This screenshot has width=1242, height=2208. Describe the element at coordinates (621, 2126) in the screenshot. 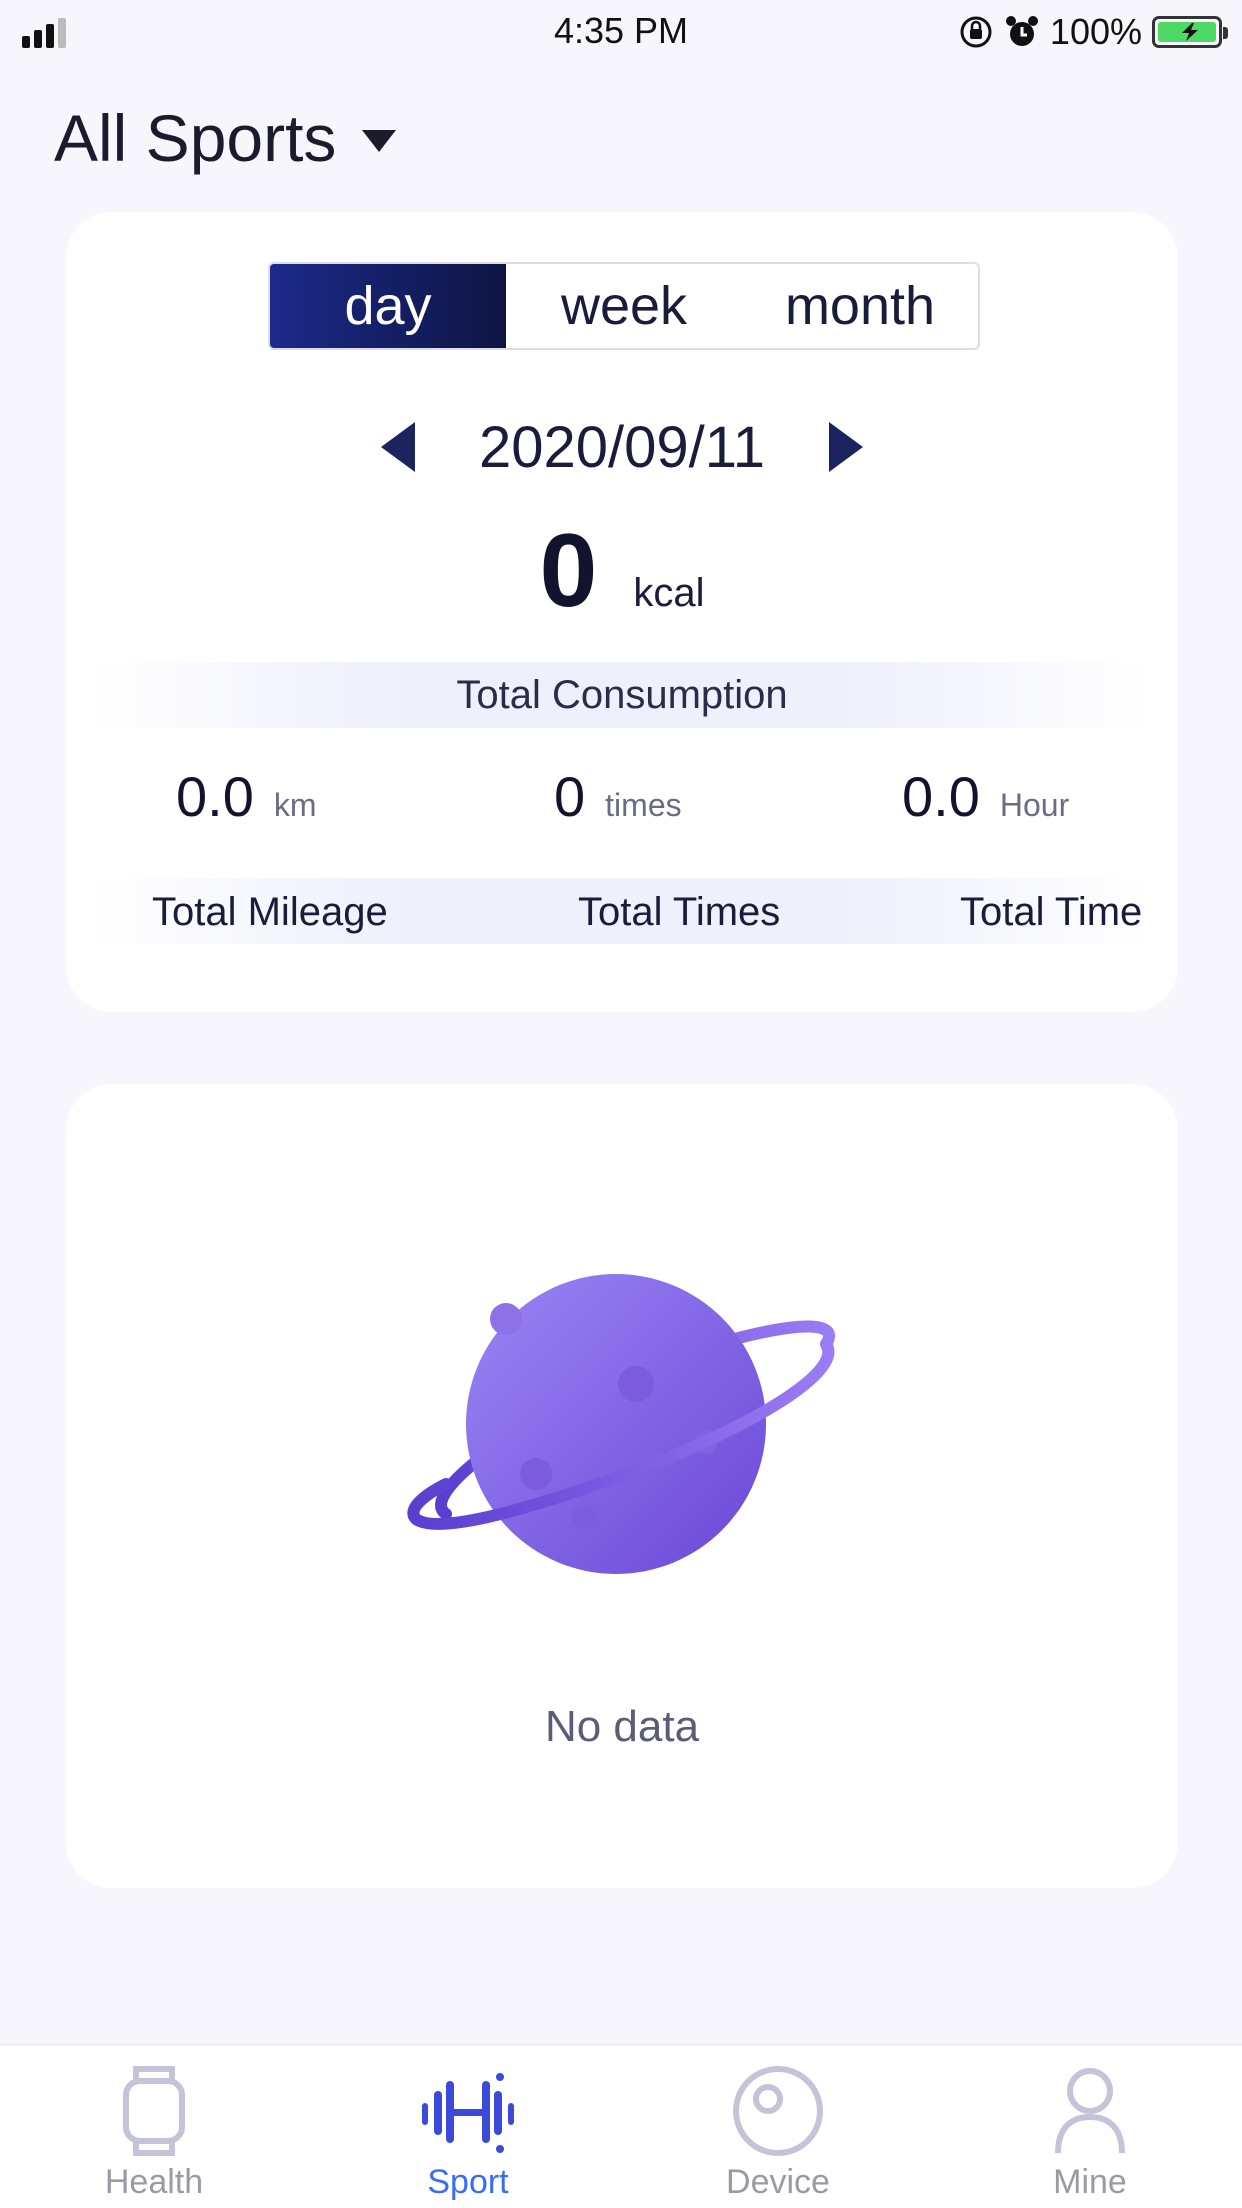

I see `bottom-tab-bar: Health Sport Device Mine` at that location.